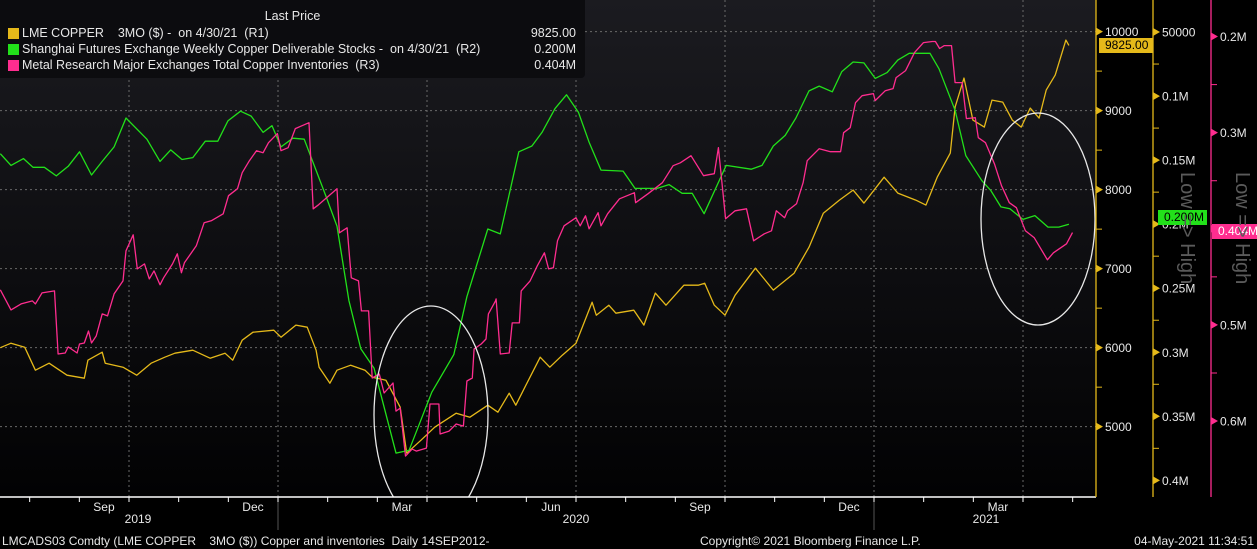  What do you see at coordinates (1175, 97) in the screenshot?
I see `r2-tick-label: 0.1M` at bounding box center [1175, 97].